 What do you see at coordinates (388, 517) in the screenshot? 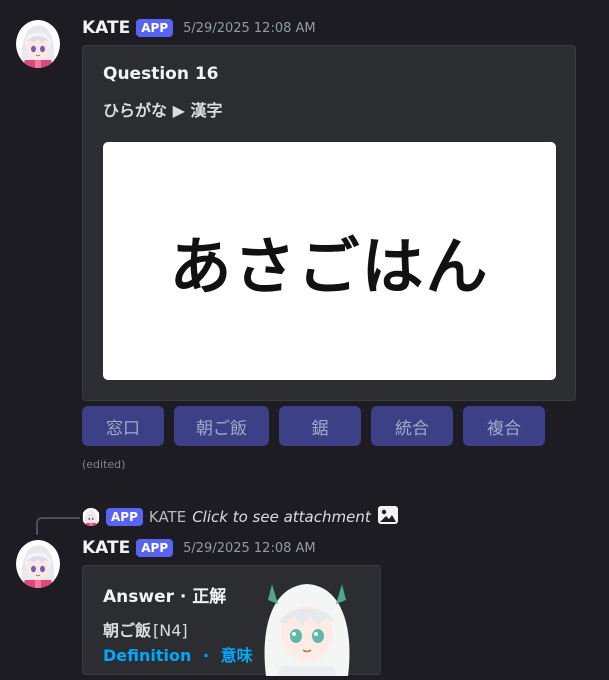
I see `image-icon` at bounding box center [388, 517].